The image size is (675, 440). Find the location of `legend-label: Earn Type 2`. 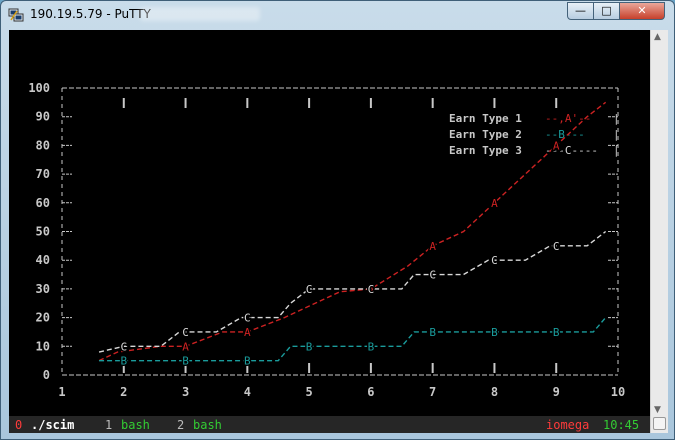

legend-label: Earn Type 2 is located at coordinates (485, 134).